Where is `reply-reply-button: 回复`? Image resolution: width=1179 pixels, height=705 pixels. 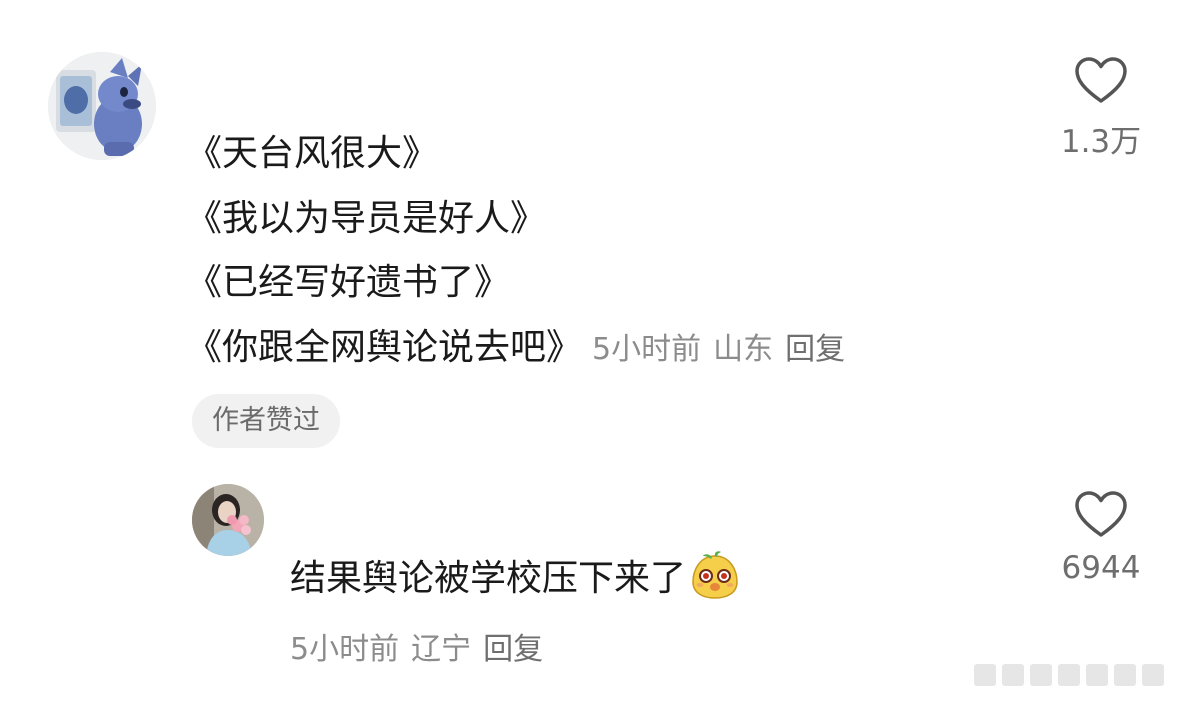
reply-reply-button: 回复 is located at coordinates (513, 649).